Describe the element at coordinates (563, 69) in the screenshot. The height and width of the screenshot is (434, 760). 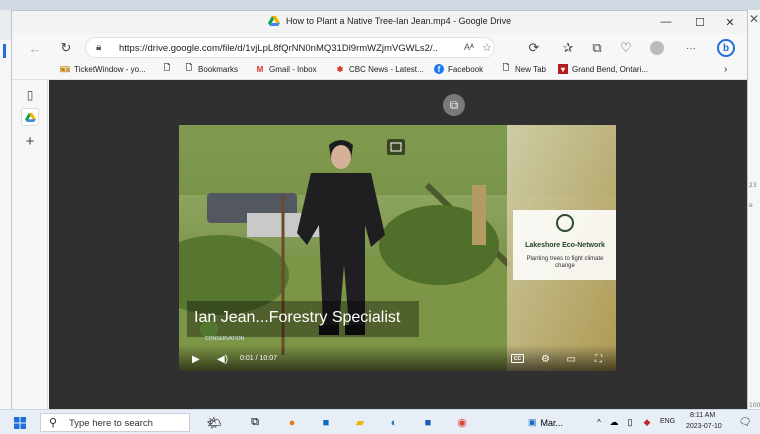
I see `bookmark-icon: ▾` at that location.